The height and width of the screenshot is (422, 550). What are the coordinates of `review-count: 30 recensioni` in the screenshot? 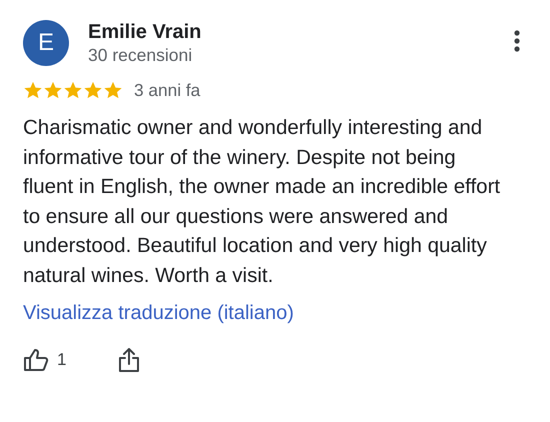 It's located at (141, 55).